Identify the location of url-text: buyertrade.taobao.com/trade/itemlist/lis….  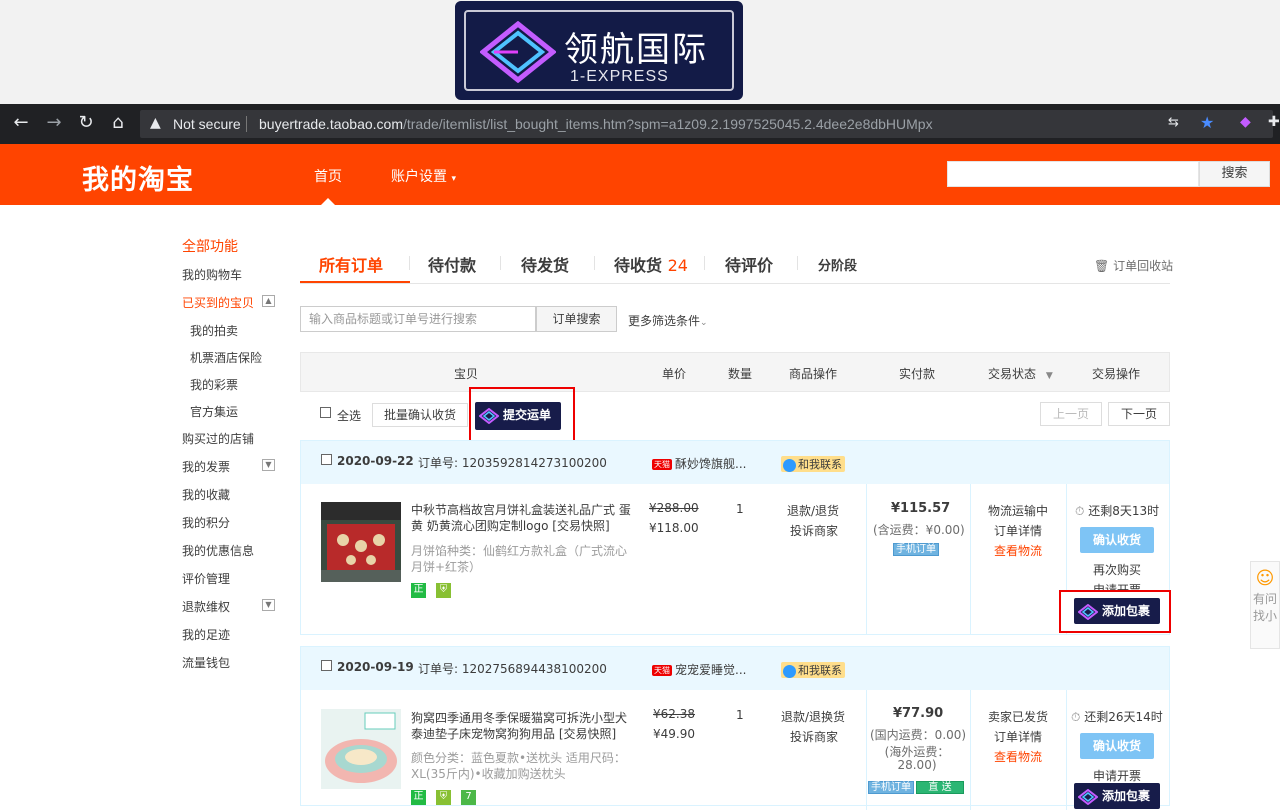
(596, 124).